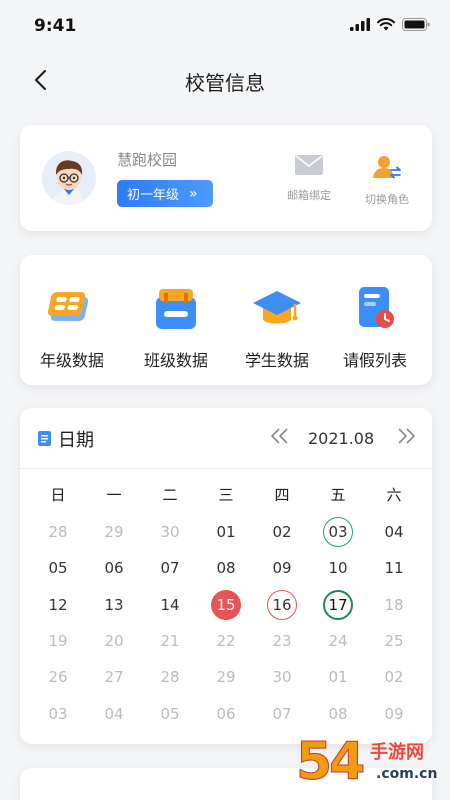 Image resolution: width=450 pixels, height=800 pixels. I want to click on next-month-button, so click(406, 438).